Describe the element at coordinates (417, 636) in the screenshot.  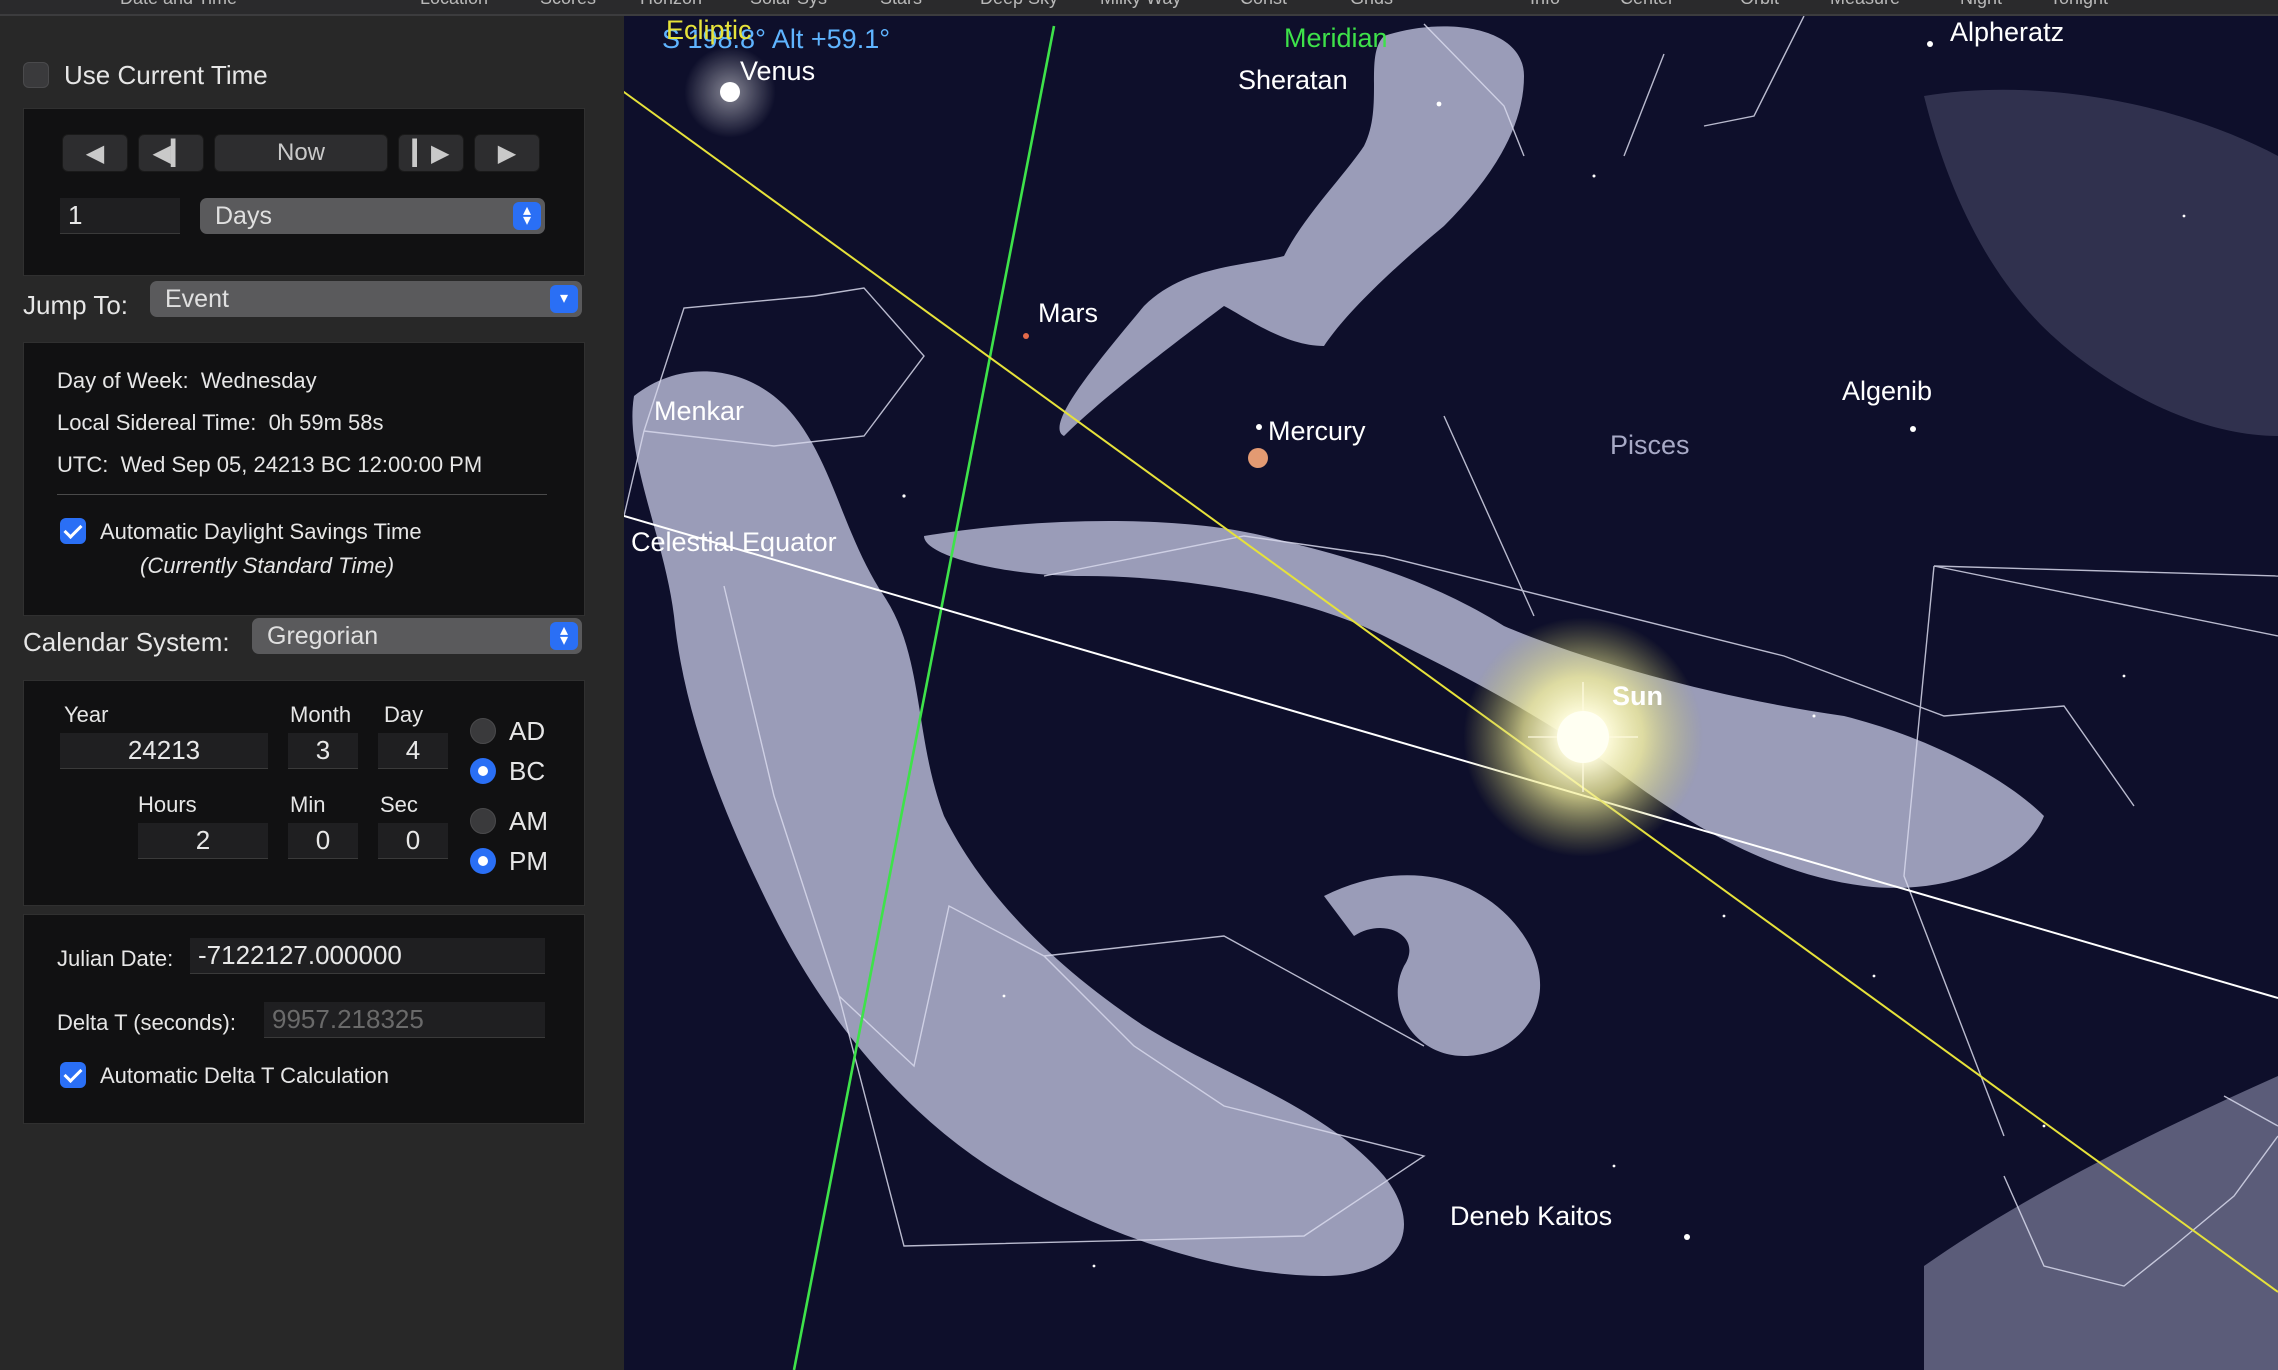
I see `calendar-system-popup: Gregorian ▴ ▾` at that location.